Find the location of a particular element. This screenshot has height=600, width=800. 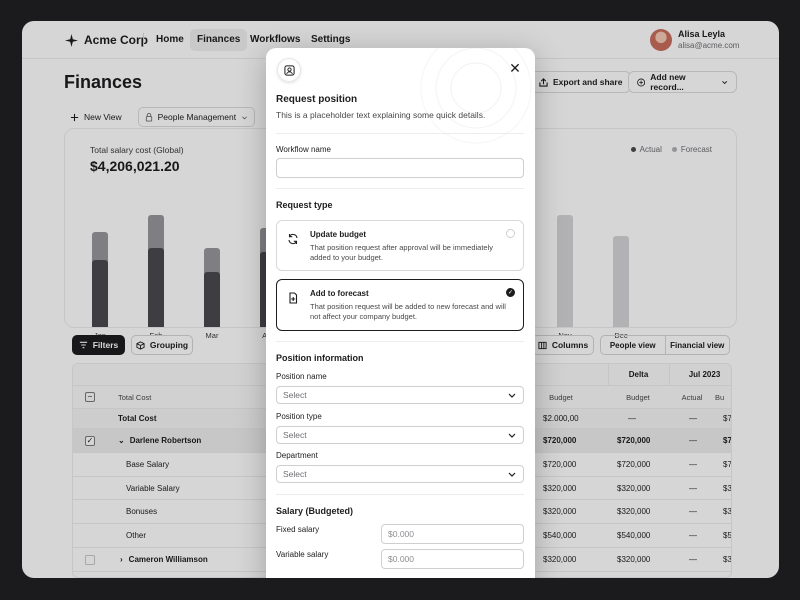

variable-salary-label: Variable salary is located at coordinates (302, 554).